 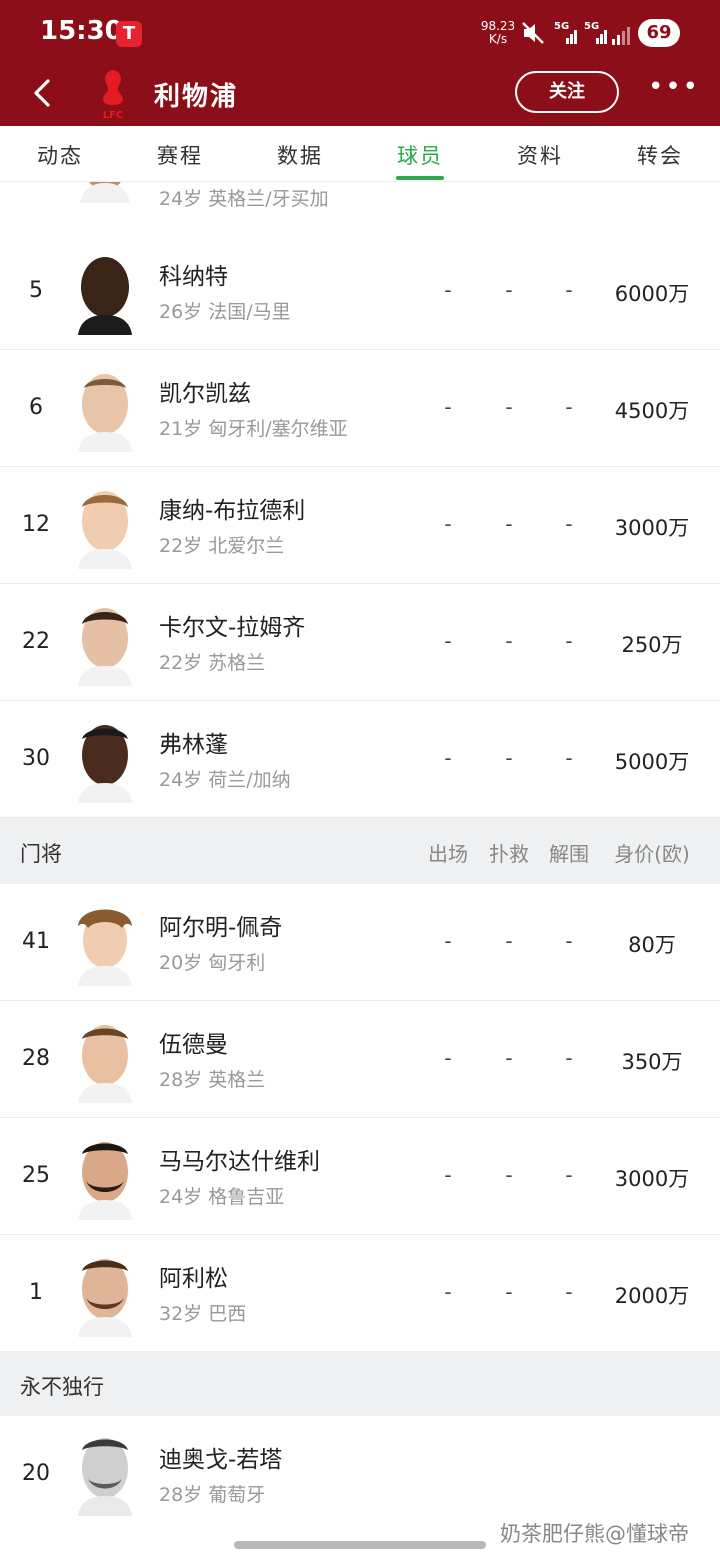 What do you see at coordinates (420, 178) in the screenshot?
I see `active-tab-indicator` at bounding box center [420, 178].